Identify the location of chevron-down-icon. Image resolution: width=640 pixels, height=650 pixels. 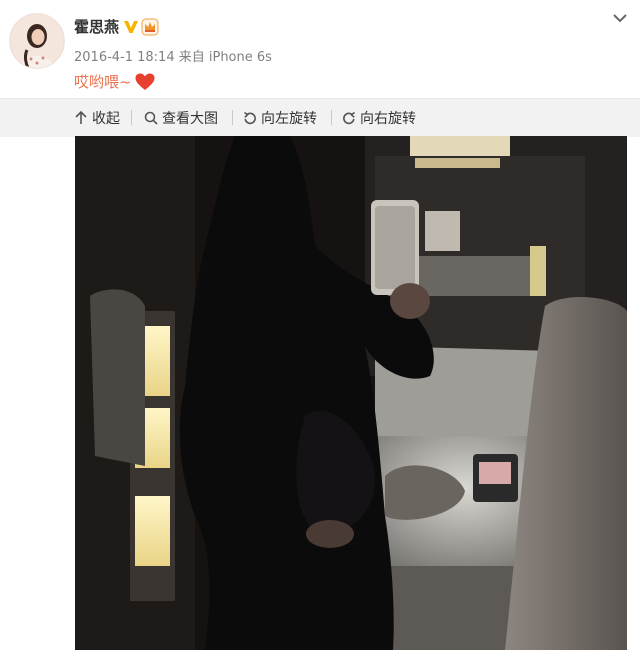
(620, 18).